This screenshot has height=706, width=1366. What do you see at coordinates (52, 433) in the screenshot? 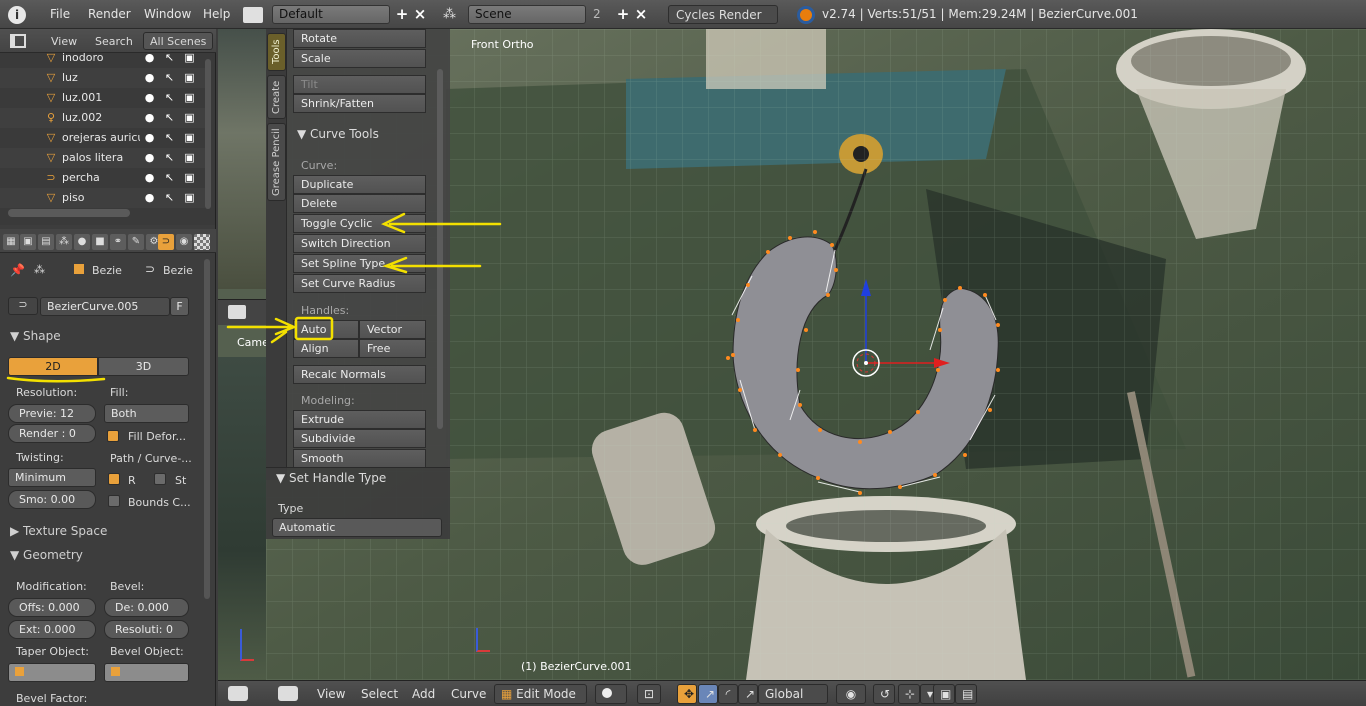
I see `render-resolution-field: Render : 0` at bounding box center [52, 433].